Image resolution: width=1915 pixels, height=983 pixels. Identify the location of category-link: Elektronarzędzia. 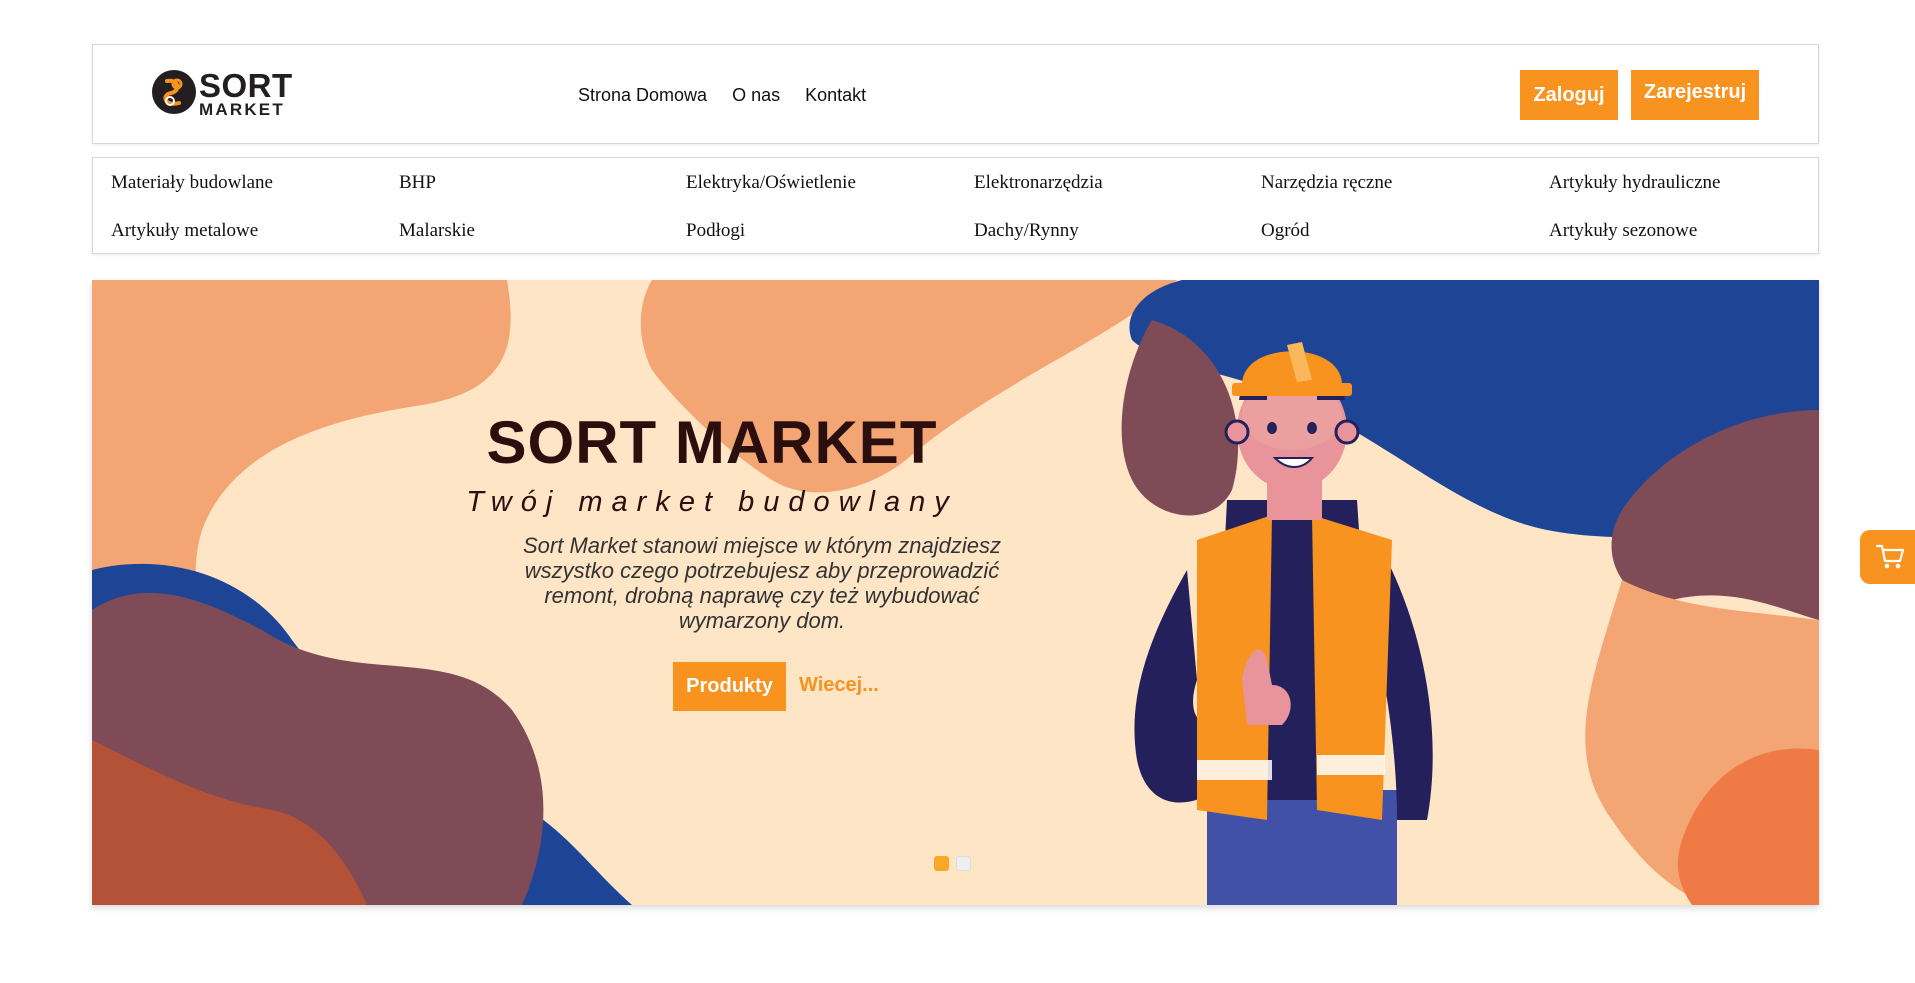
(1038, 183).